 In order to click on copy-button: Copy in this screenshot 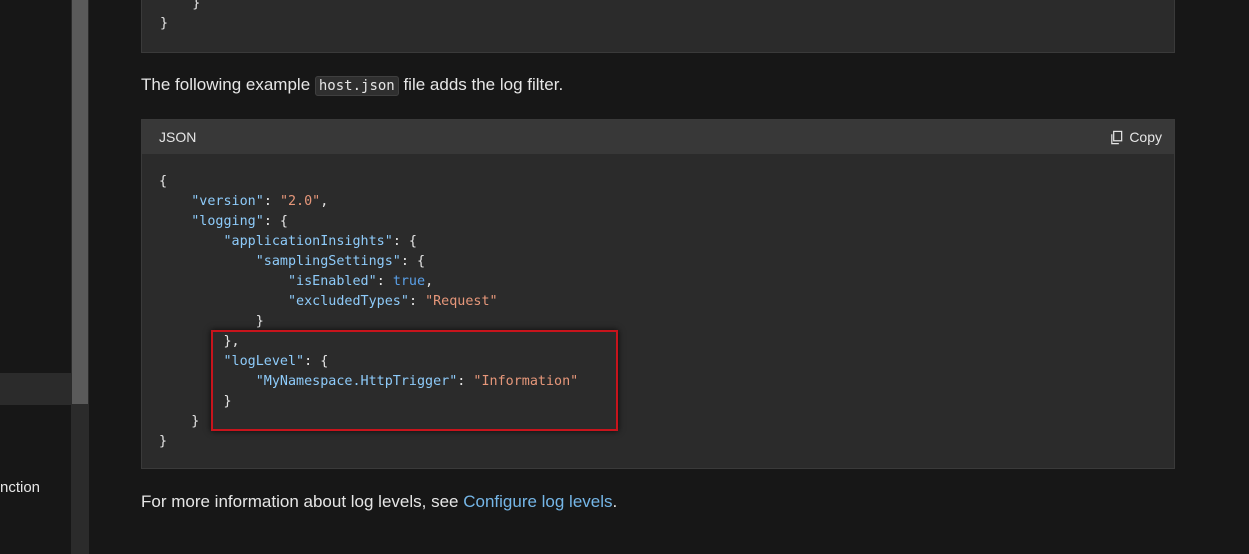, I will do `click(1135, 137)`.